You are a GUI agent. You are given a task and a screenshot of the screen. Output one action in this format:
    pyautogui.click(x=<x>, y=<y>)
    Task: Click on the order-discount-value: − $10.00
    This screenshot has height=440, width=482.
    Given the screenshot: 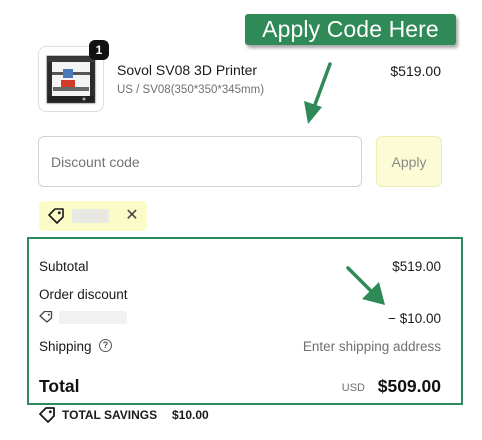 What is the action you would take?
    pyautogui.click(x=414, y=318)
    